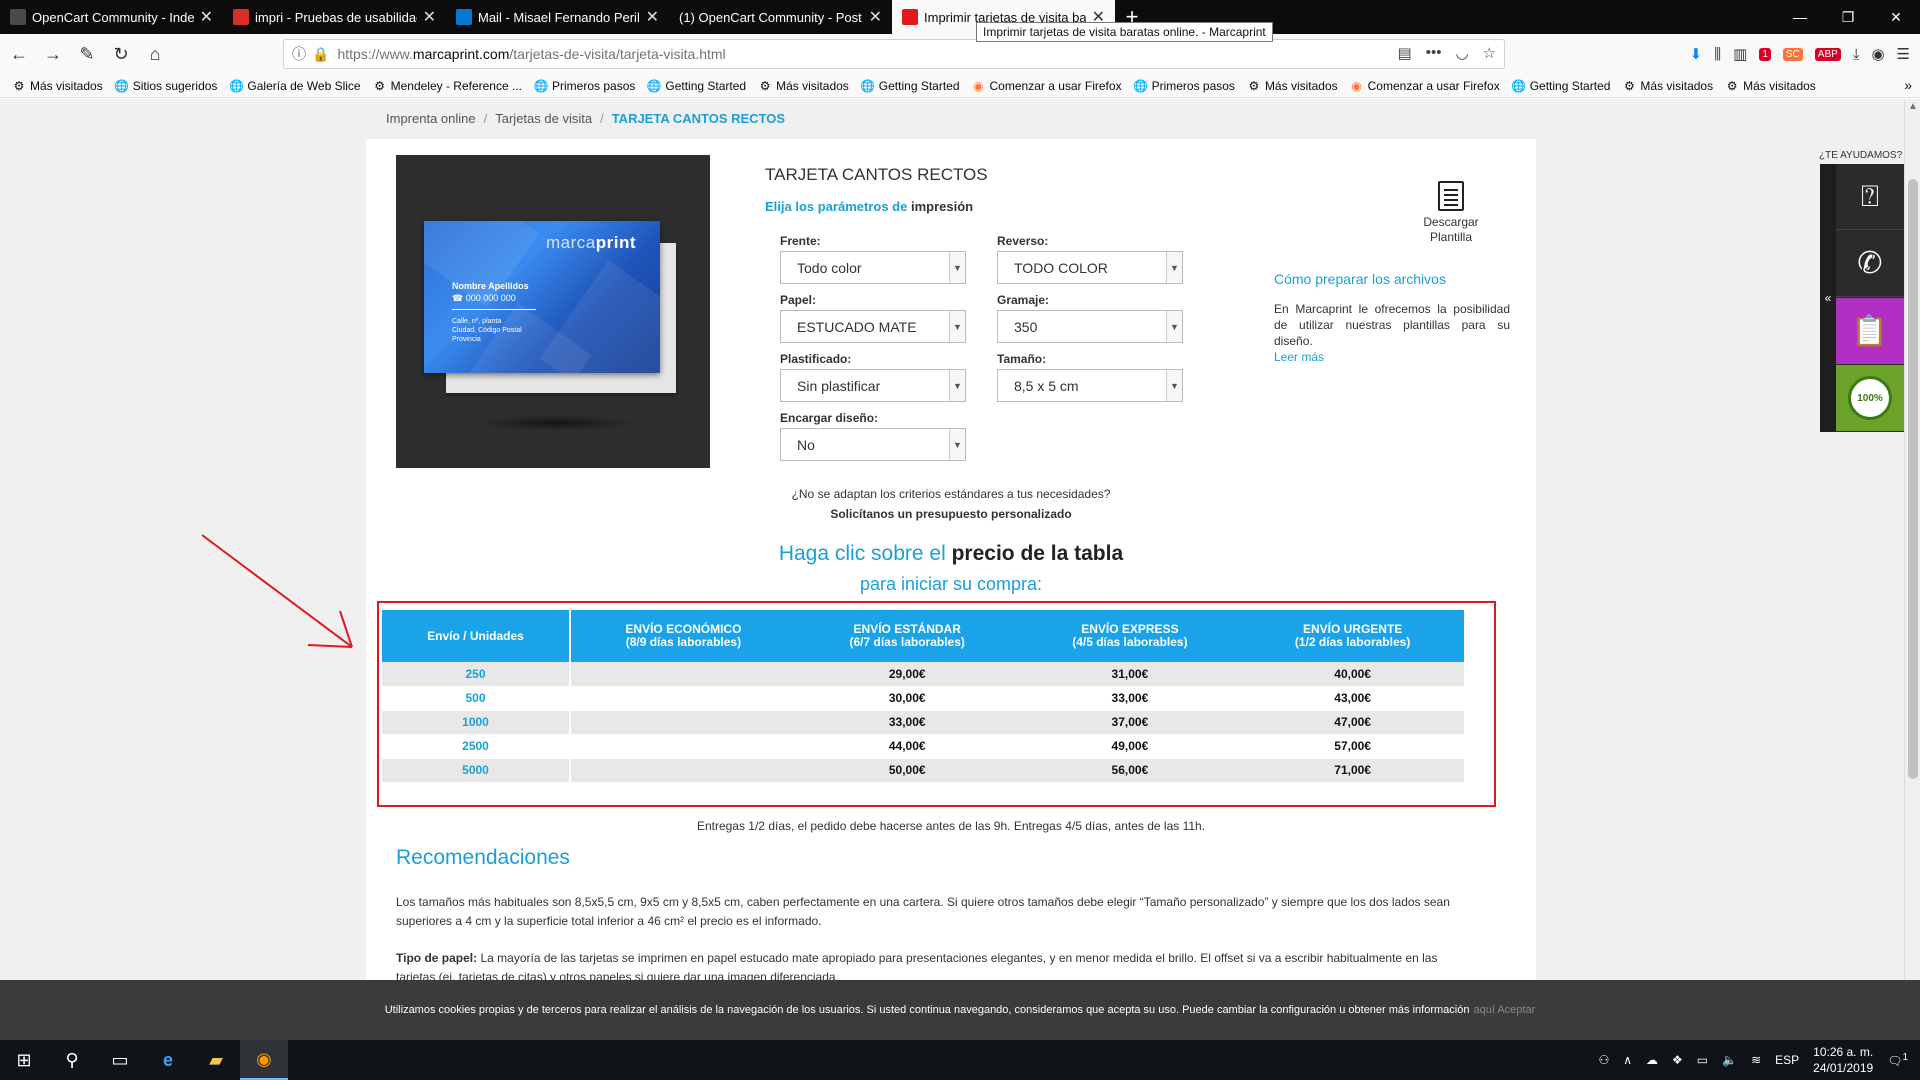 This screenshot has height=1080, width=1920. I want to click on download-arrow-icon: ⤓, so click(1856, 54).